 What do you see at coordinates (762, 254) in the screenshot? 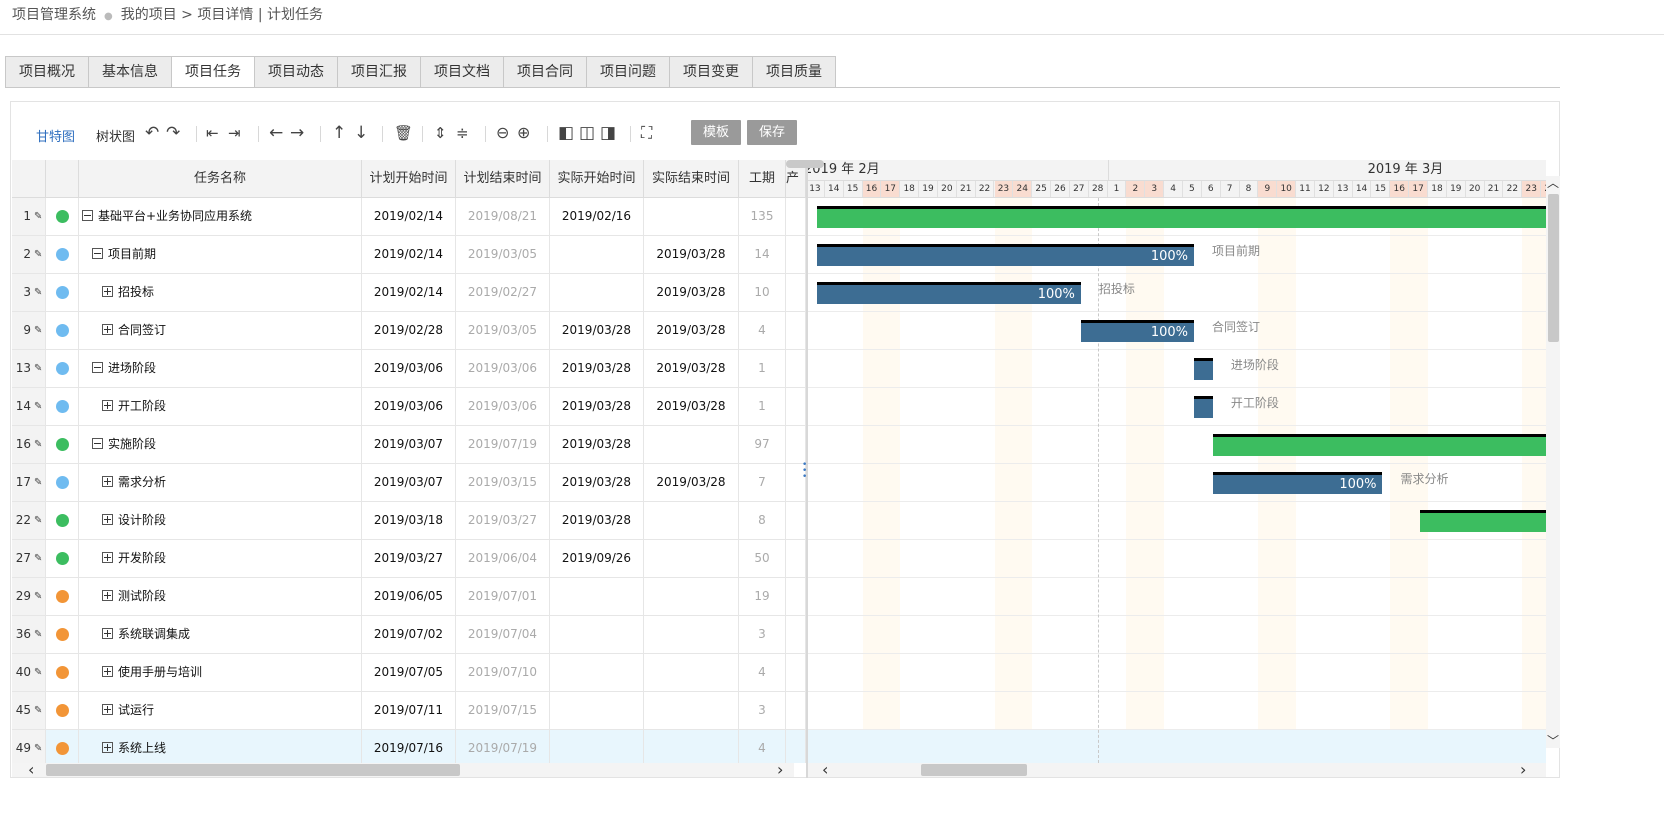
I see `cell-duration: 14` at bounding box center [762, 254].